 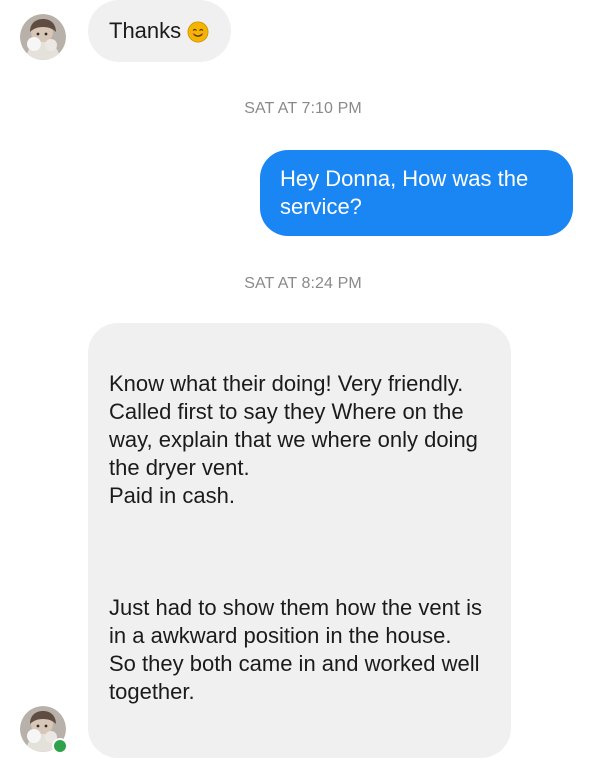 What do you see at coordinates (303, 283) in the screenshot?
I see `timestamp-second: SAT AT 8:24 PM` at bounding box center [303, 283].